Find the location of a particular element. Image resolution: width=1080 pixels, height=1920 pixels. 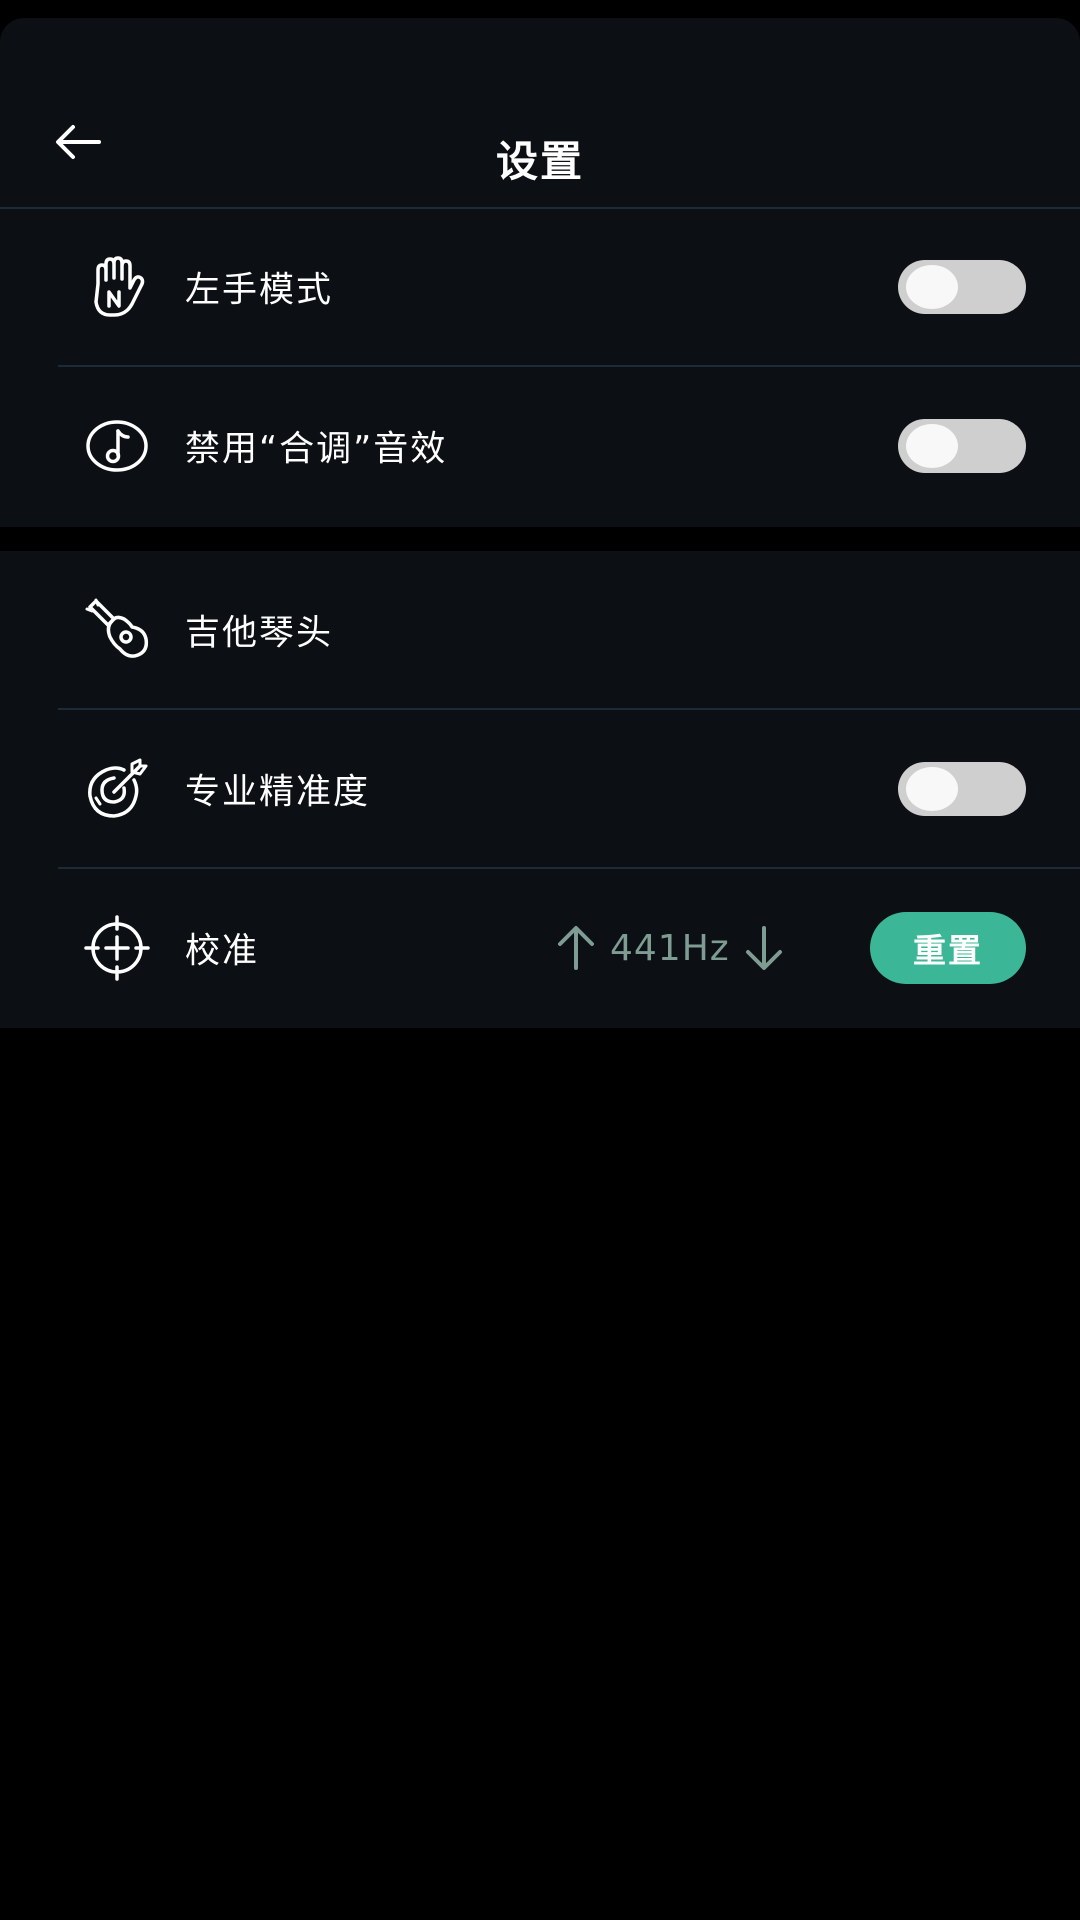

group-separator is located at coordinates (540, 539).